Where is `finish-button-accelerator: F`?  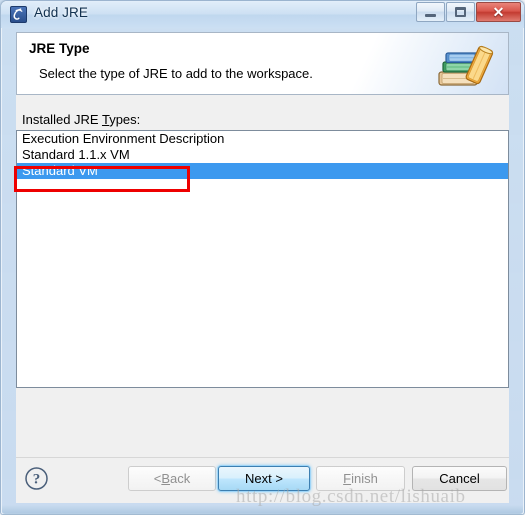 finish-button-accelerator: F is located at coordinates (347, 478).